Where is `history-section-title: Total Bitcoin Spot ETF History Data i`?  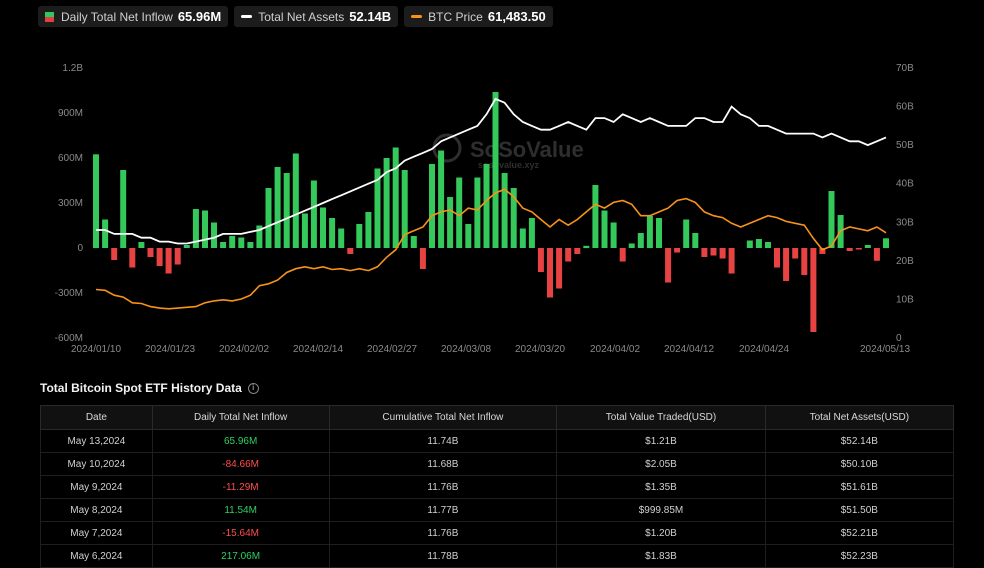
history-section-title: Total Bitcoin Spot ETF History Data i is located at coordinates (149, 388).